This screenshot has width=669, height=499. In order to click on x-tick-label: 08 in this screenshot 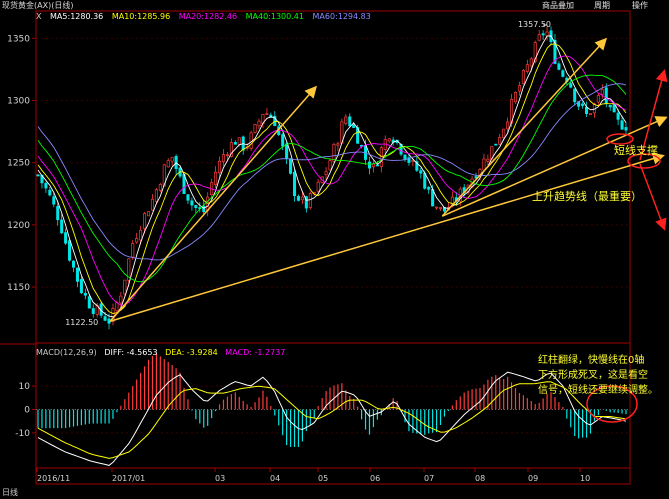, I will do `click(480, 478)`.